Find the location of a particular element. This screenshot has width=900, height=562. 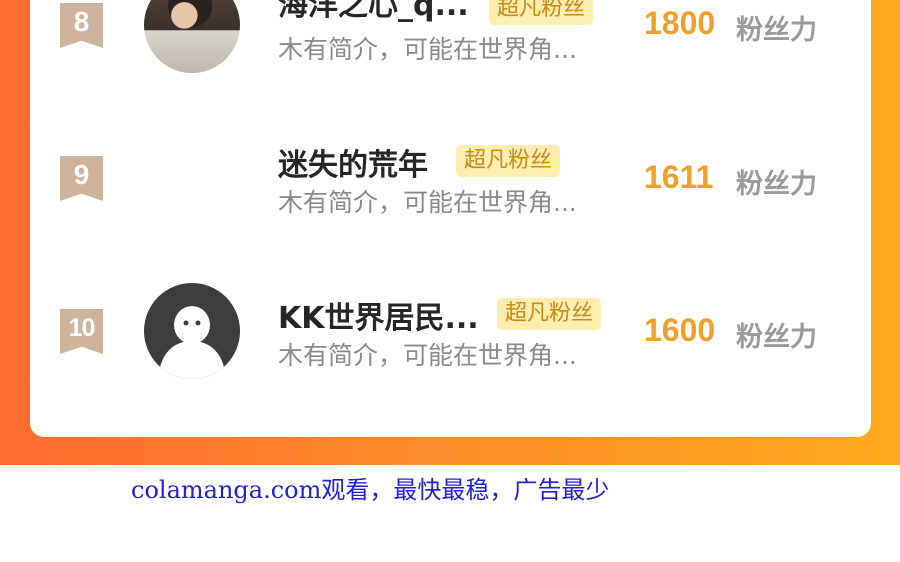

rank-badge: 8 is located at coordinates (81, 25).